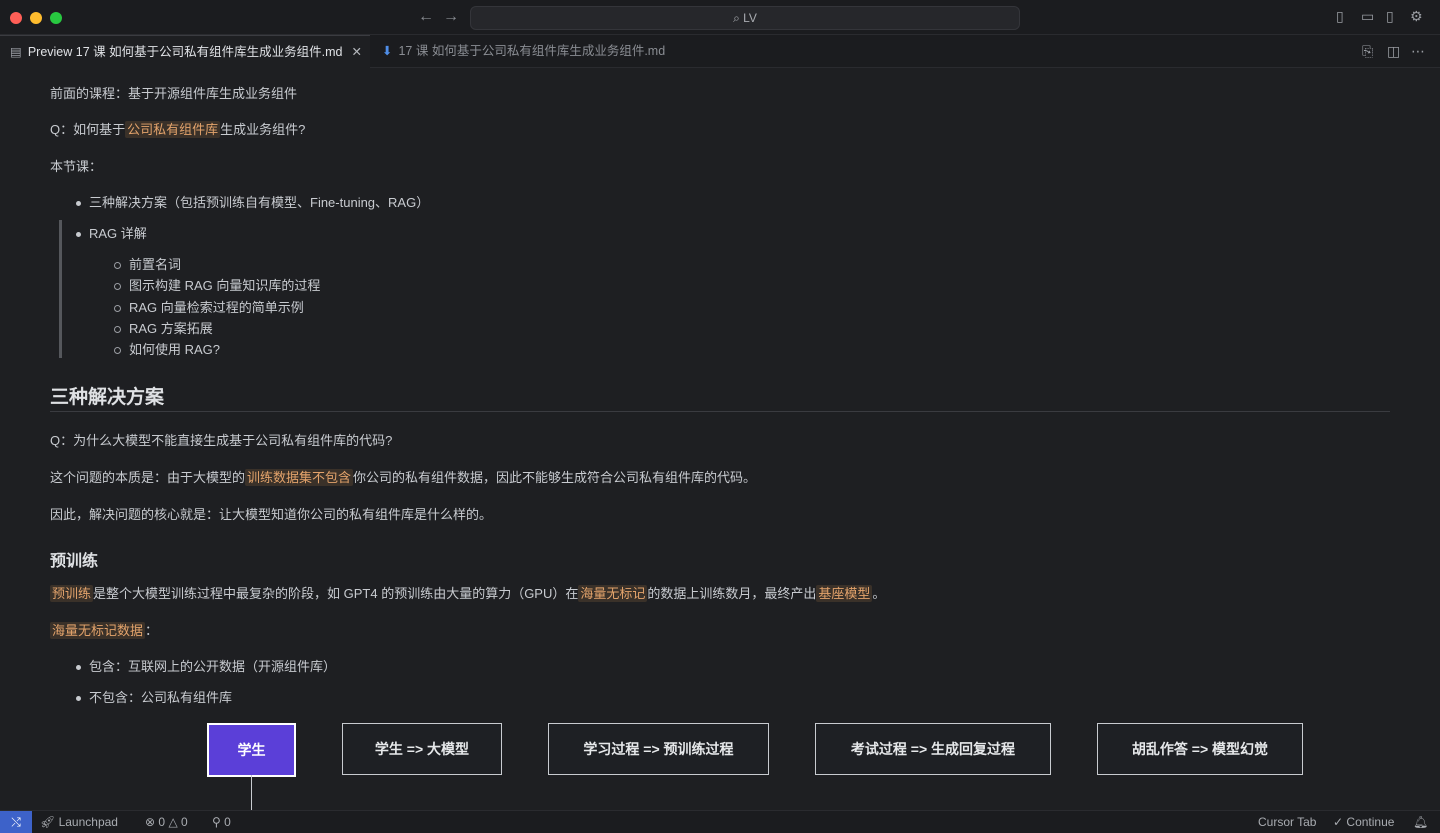  What do you see at coordinates (1340, 16) in the screenshot?
I see `toggle-sidebar-icon: ▯` at bounding box center [1340, 16].